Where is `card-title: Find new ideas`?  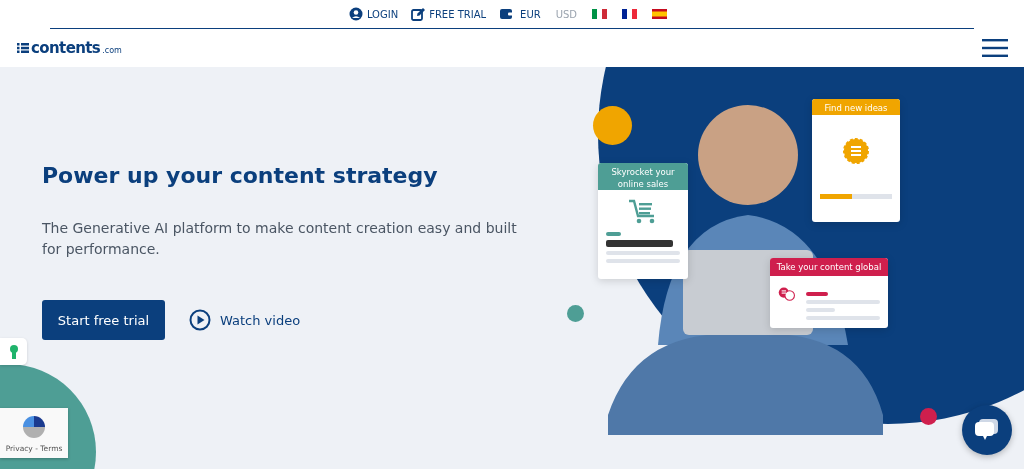
card-title: Find new ideas is located at coordinates (856, 107).